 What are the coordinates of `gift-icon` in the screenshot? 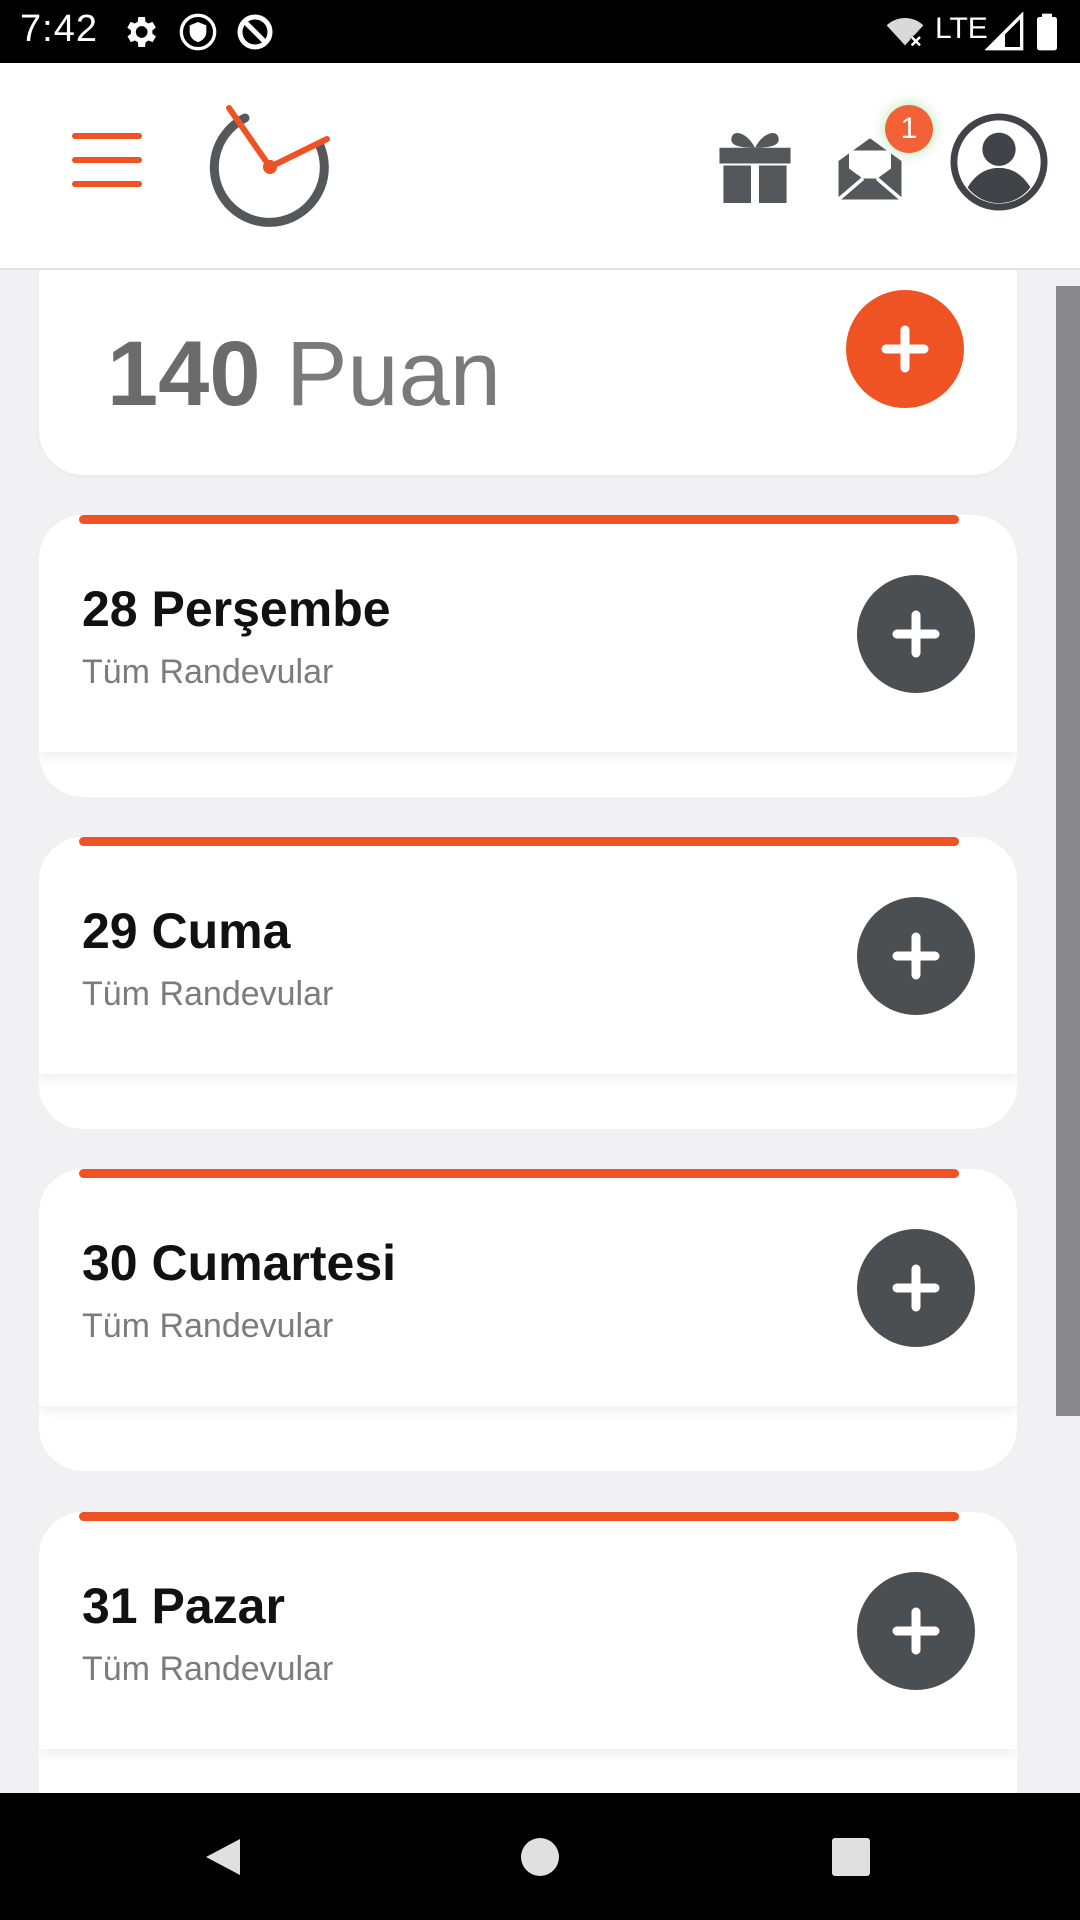 It's located at (755, 165).